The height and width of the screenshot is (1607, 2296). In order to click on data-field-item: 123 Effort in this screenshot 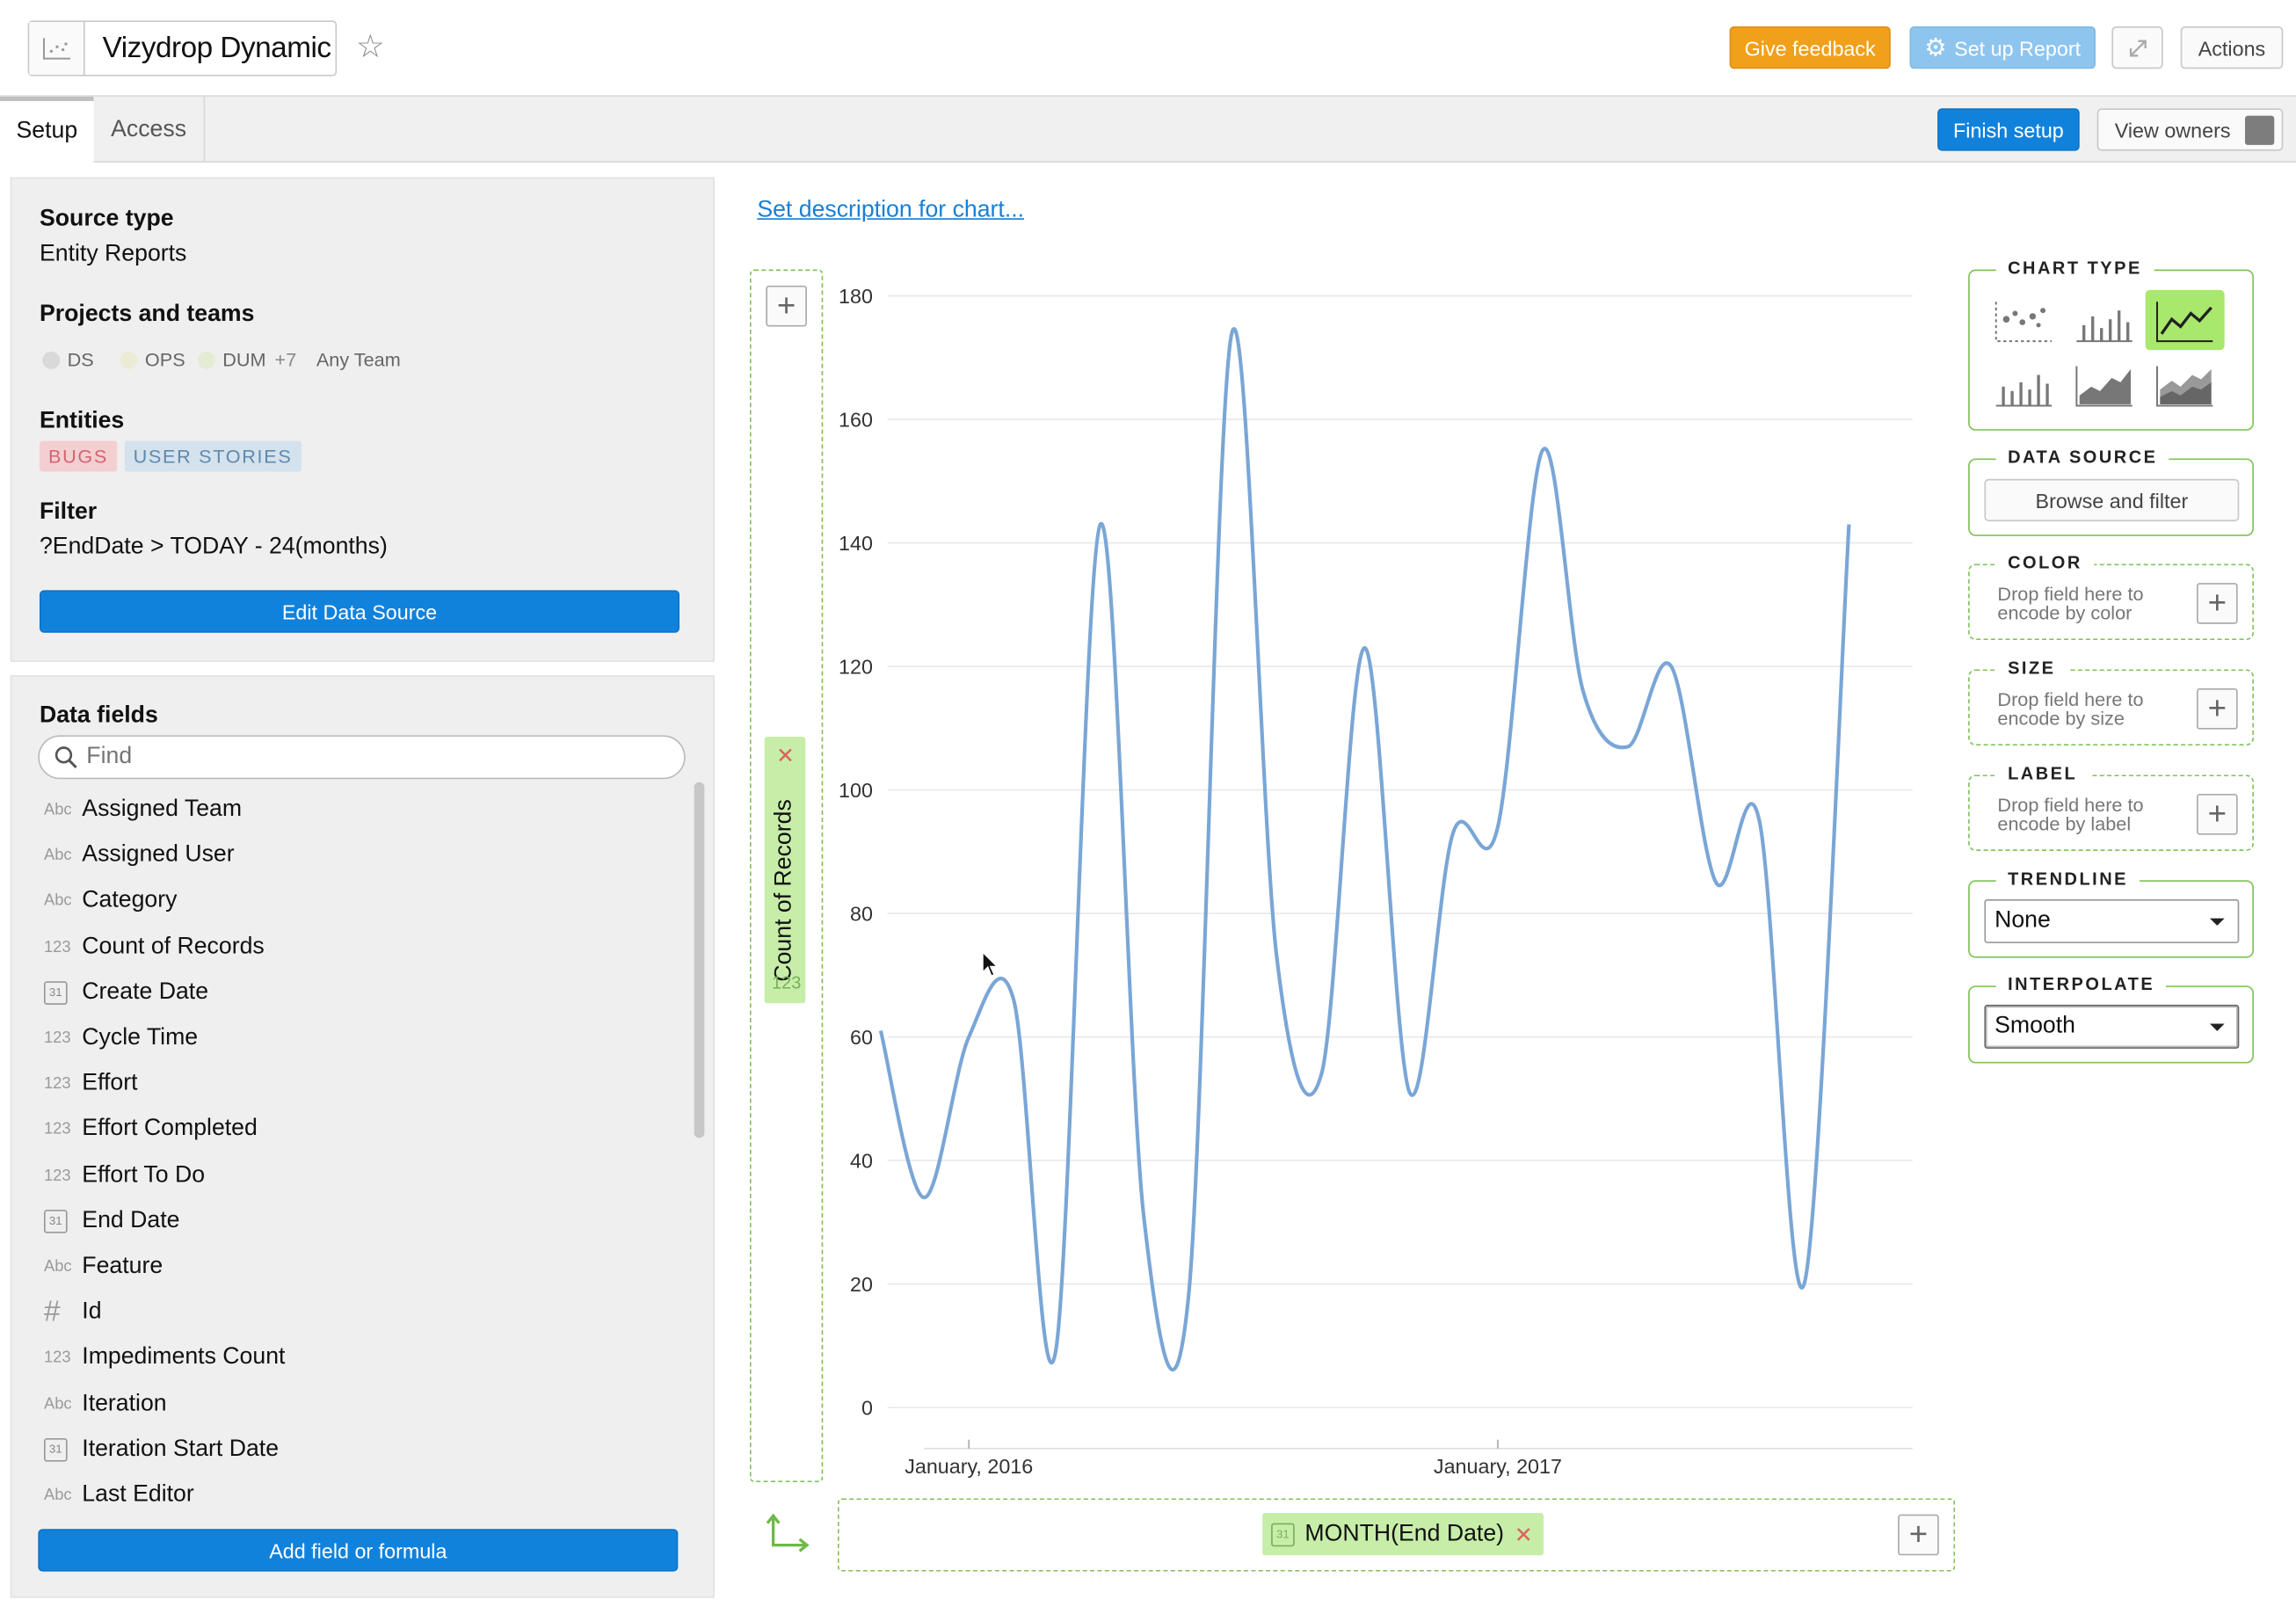, I will do `click(91, 1083)`.